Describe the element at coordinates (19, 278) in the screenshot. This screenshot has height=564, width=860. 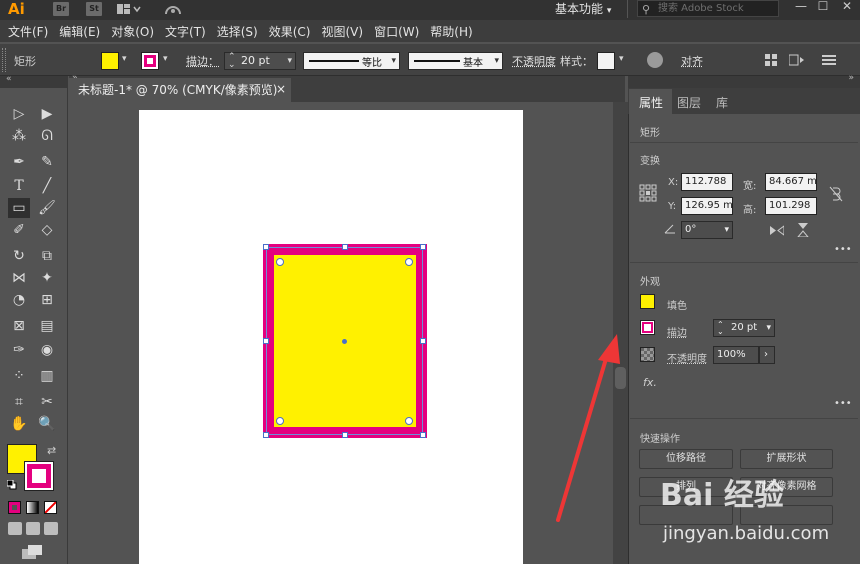
I see `width-tool-icon: ⋈` at that location.